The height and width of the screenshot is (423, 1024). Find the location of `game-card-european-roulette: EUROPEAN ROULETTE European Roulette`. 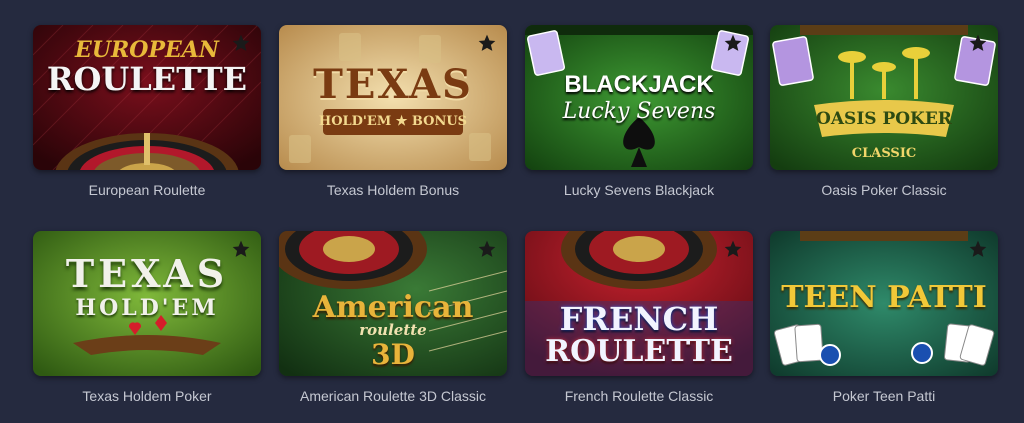

game-card-european-roulette: EUROPEAN ROULETTE European Roulette is located at coordinates (147, 111).